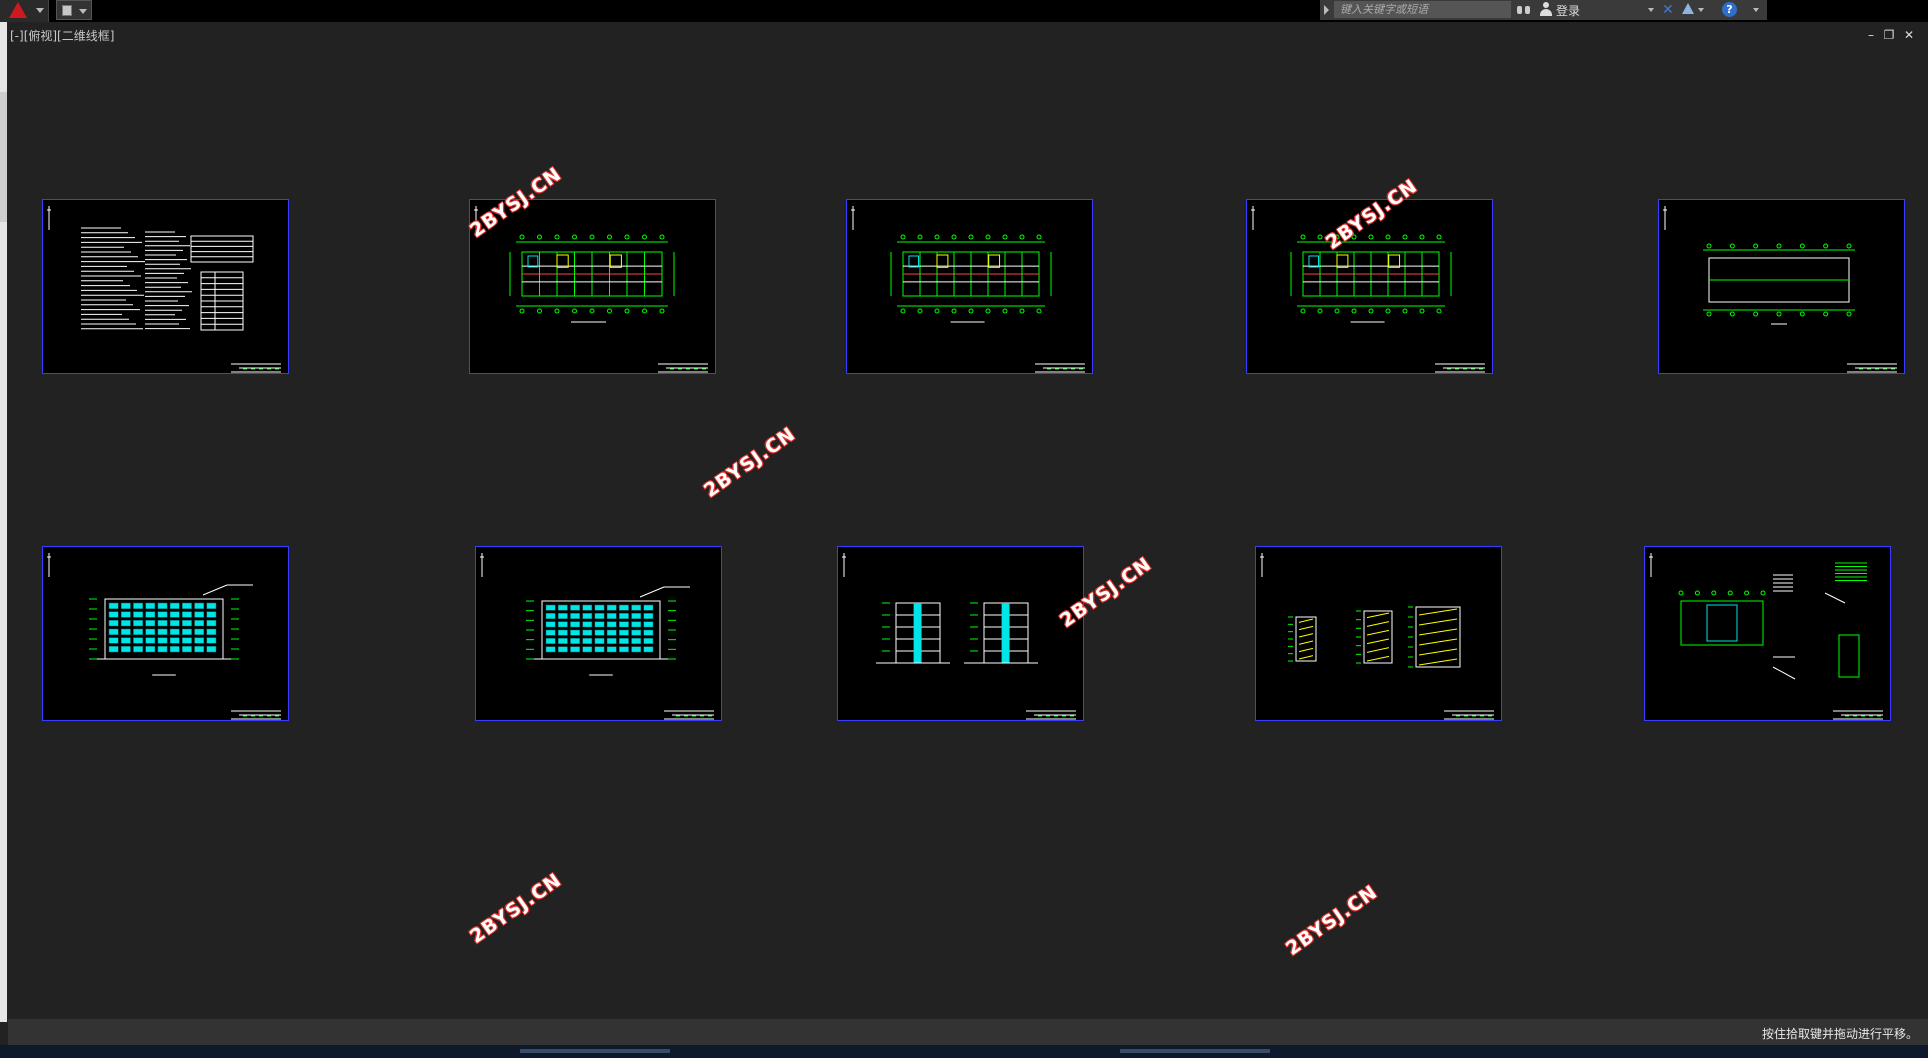 Image resolution: width=1928 pixels, height=1058 pixels. I want to click on application-menu-button, so click(24, 11).